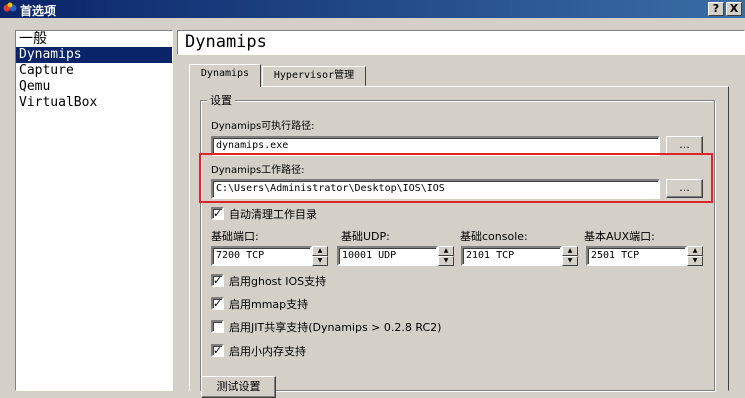  Describe the element at coordinates (387, 256) in the screenshot. I see `base-udp-value: 10001 UDP` at that location.